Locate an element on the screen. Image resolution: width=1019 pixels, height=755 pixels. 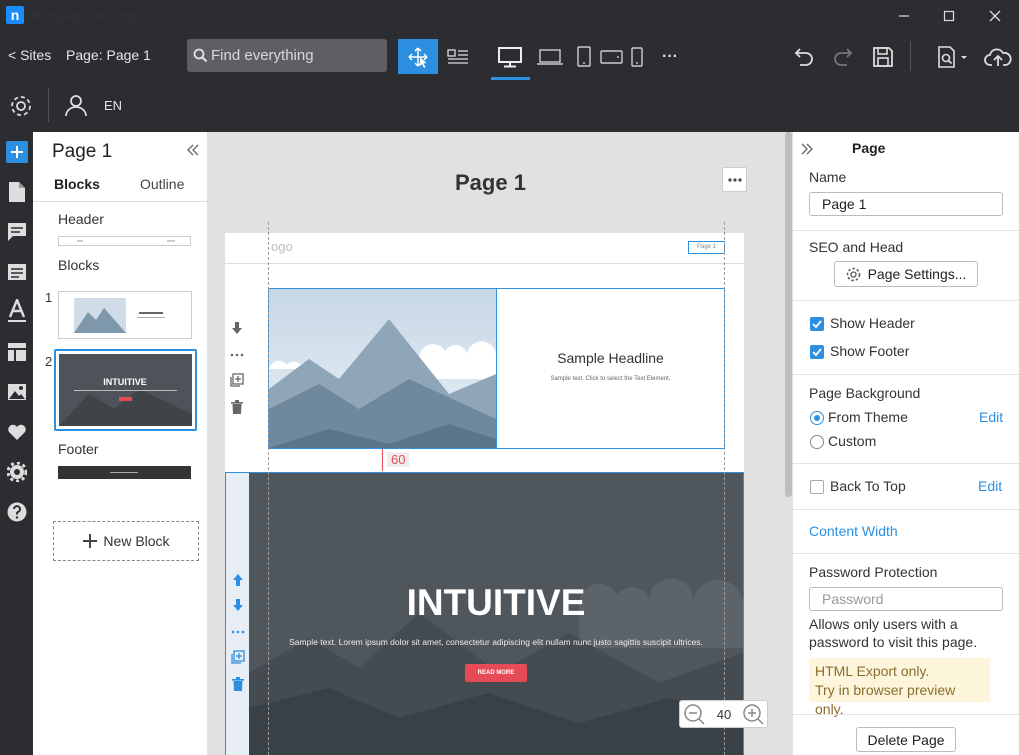
back-to-top-checkbox is located at coordinates (817, 487).